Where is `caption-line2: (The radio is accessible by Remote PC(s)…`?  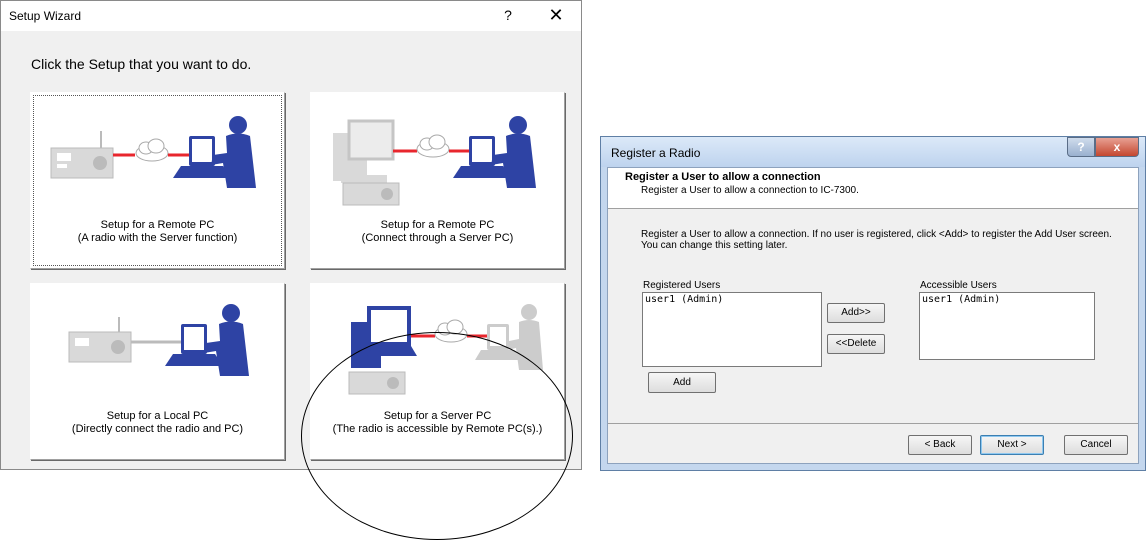
caption-line2: (The radio is accessible by Remote PC(s)… is located at coordinates (437, 429).